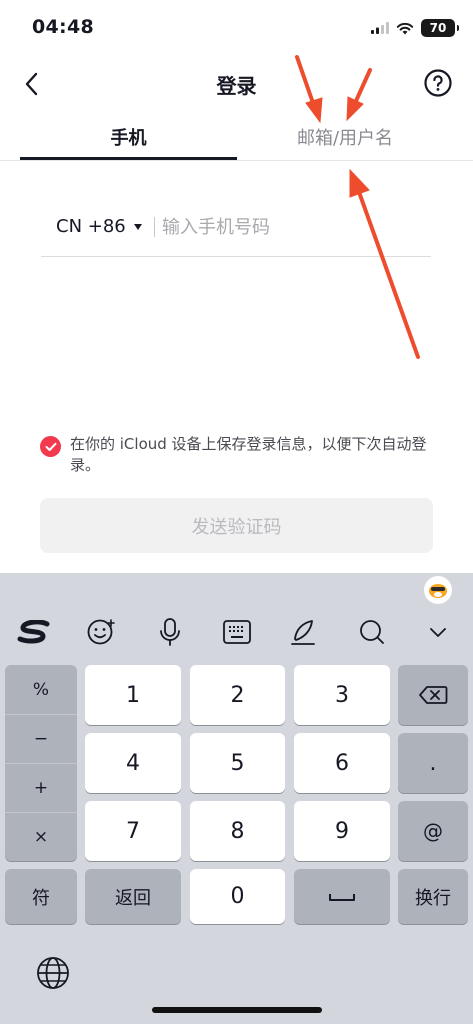 This screenshot has width=473, height=1024. I want to click on space-key, so click(342, 896).